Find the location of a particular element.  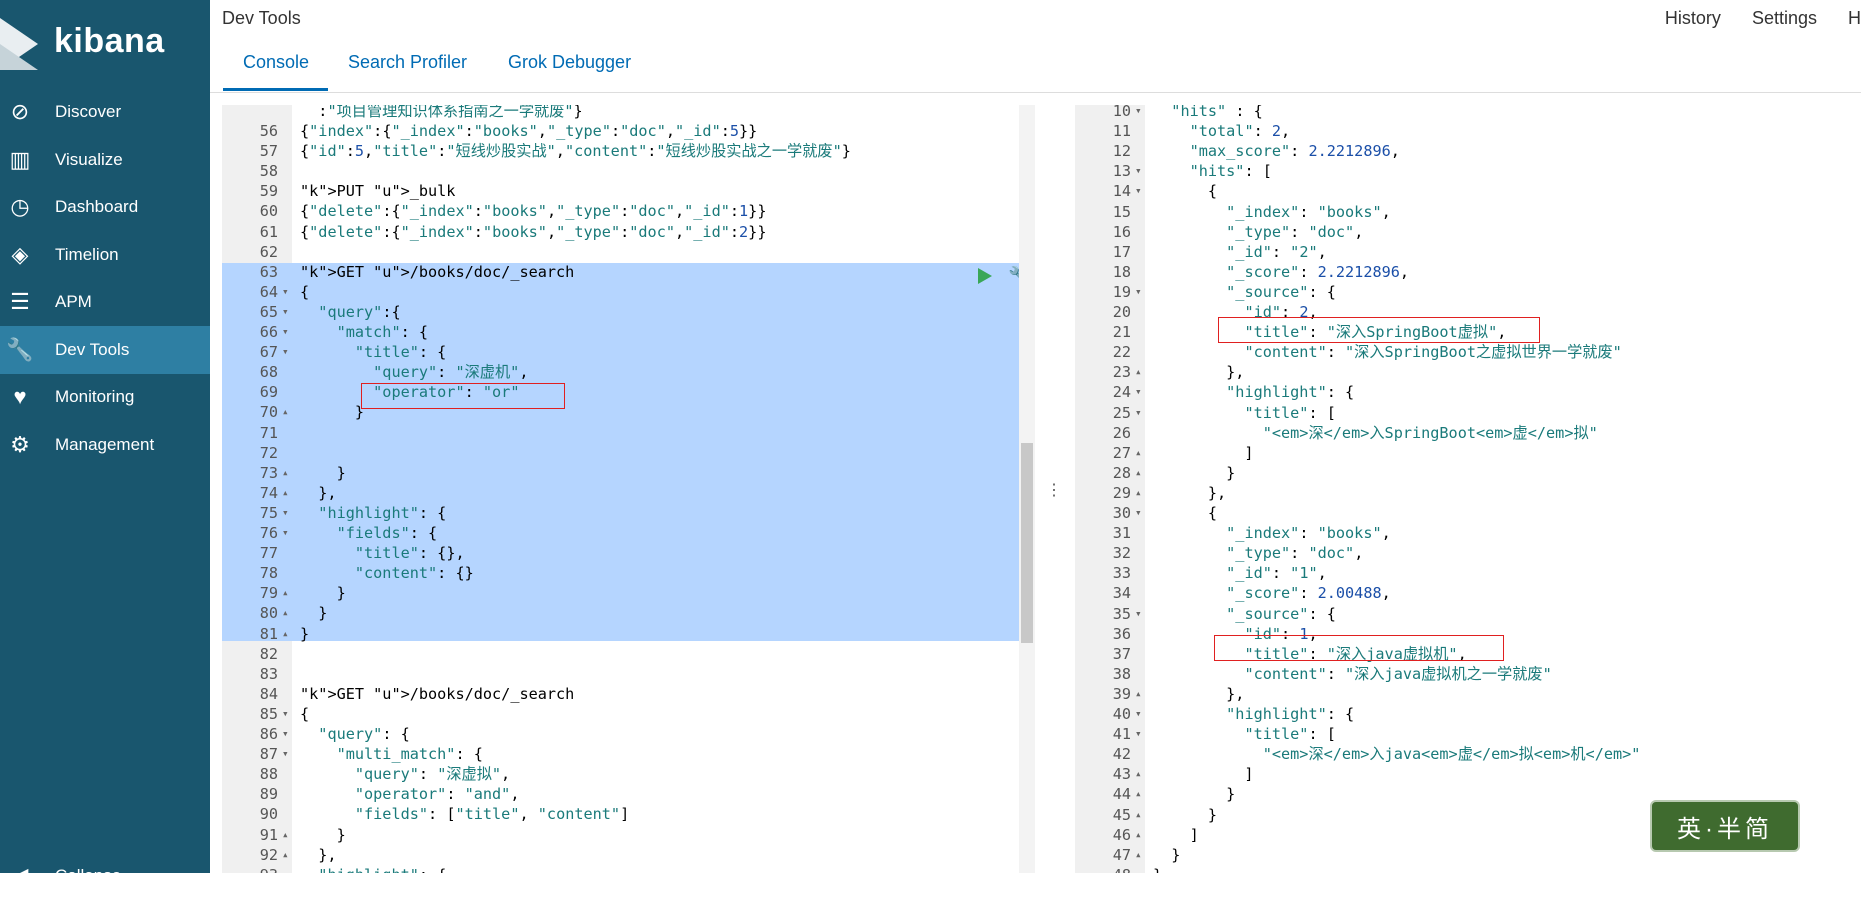

code-text: "content": "深入java虚拟机之一学就废" is located at coordinates (1398, 673).